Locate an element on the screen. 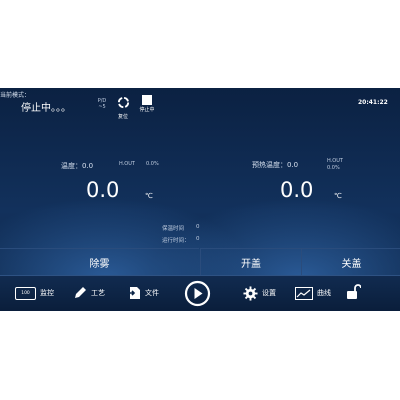 The image size is (400, 400). nav-process: 工艺 is located at coordinates (89, 293).